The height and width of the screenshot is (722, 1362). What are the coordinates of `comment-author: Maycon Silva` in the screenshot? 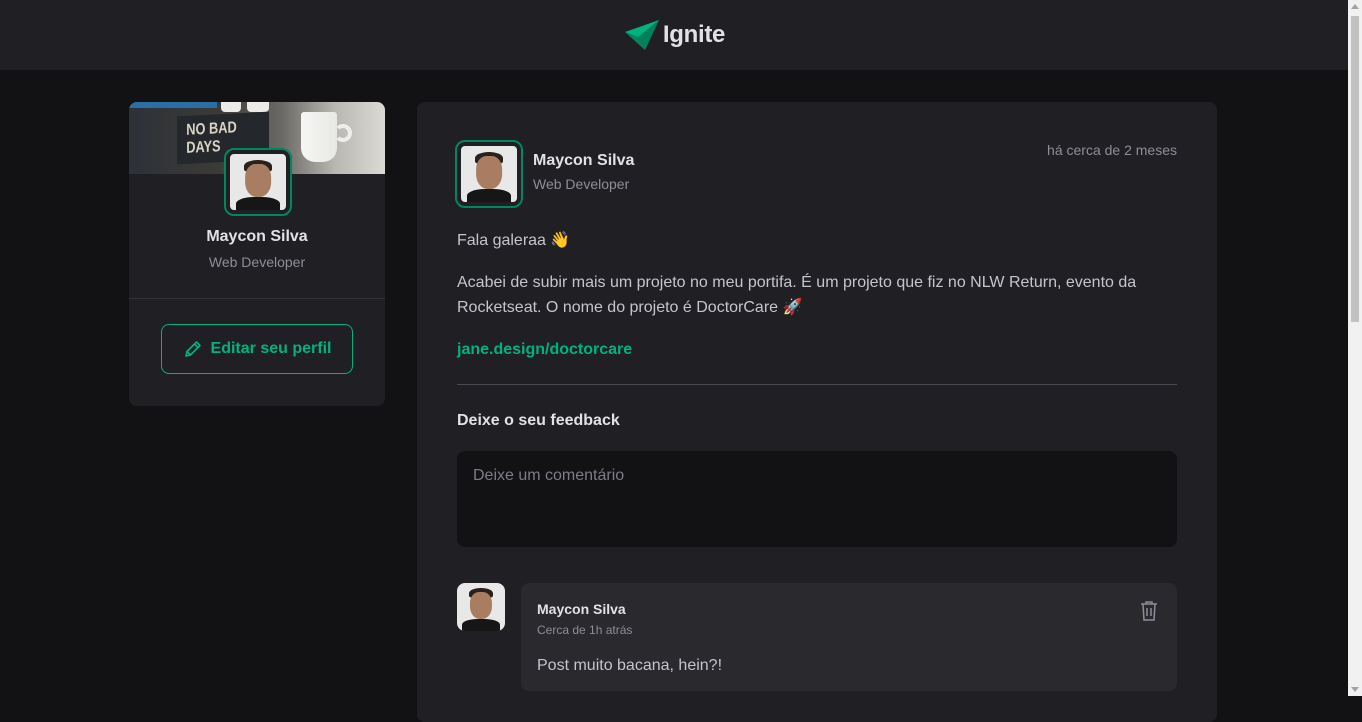 It's located at (581, 609).